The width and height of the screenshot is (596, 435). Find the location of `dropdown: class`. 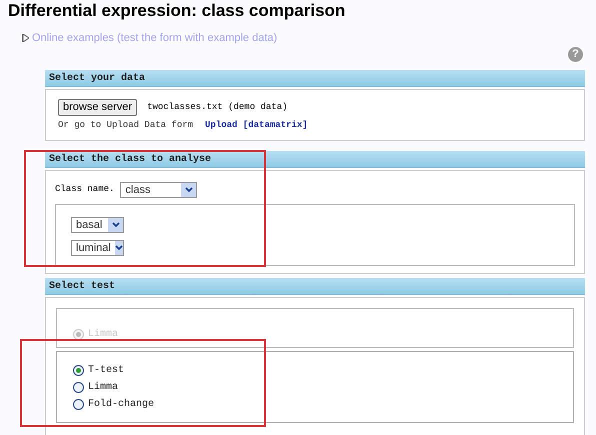

dropdown: class is located at coordinates (159, 190).